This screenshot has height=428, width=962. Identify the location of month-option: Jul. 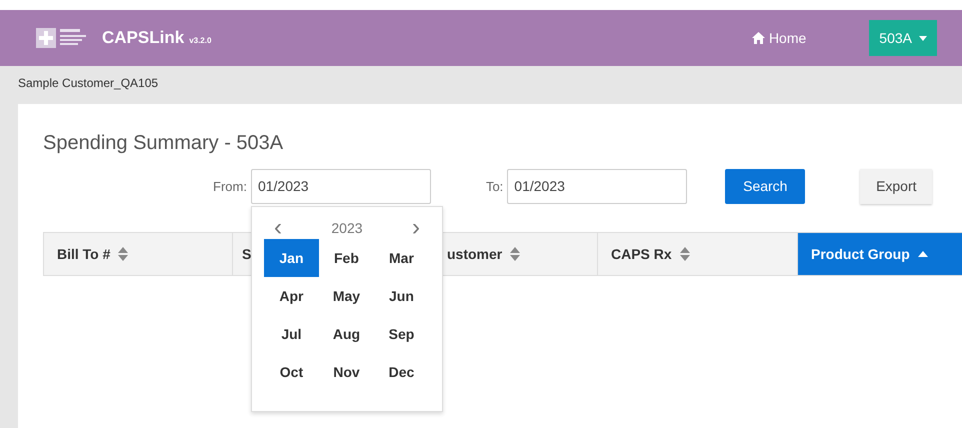
(291, 333).